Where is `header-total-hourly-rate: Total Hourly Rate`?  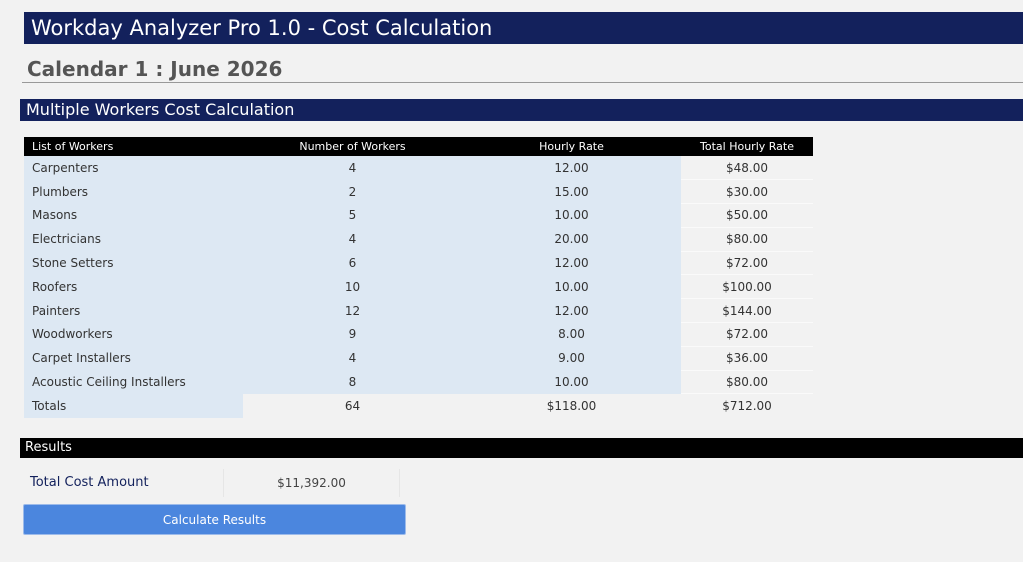
header-total-hourly-rate: Total Hourly Rate is located at coordinates (747, 146).